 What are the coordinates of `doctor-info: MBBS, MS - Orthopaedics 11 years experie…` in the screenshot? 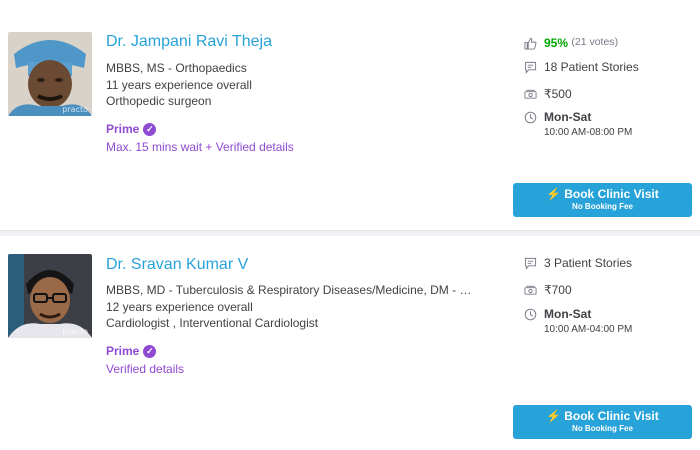 It's located at (291, 85).